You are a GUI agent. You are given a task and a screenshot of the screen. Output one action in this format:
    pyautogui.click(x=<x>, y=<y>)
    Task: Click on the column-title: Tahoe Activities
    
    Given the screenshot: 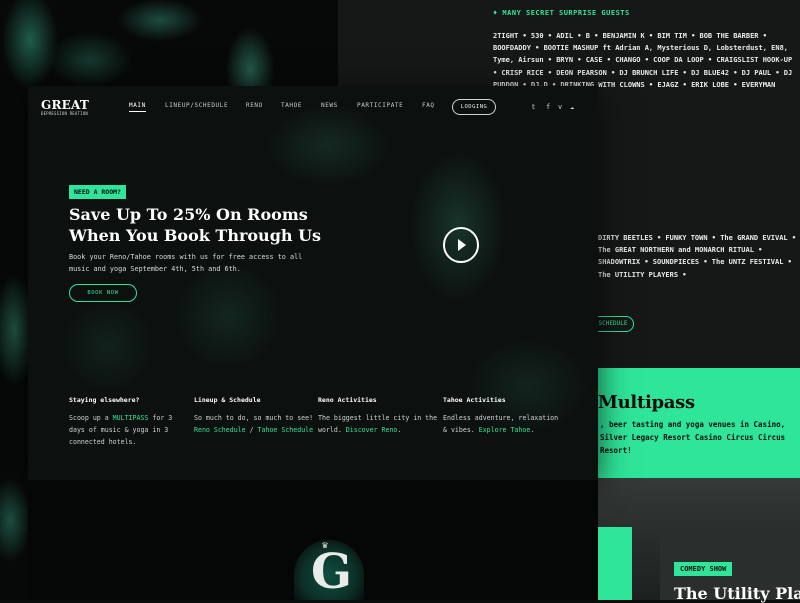 What is the action you would take?
    pyautogui.click(x=474, y=400)
    